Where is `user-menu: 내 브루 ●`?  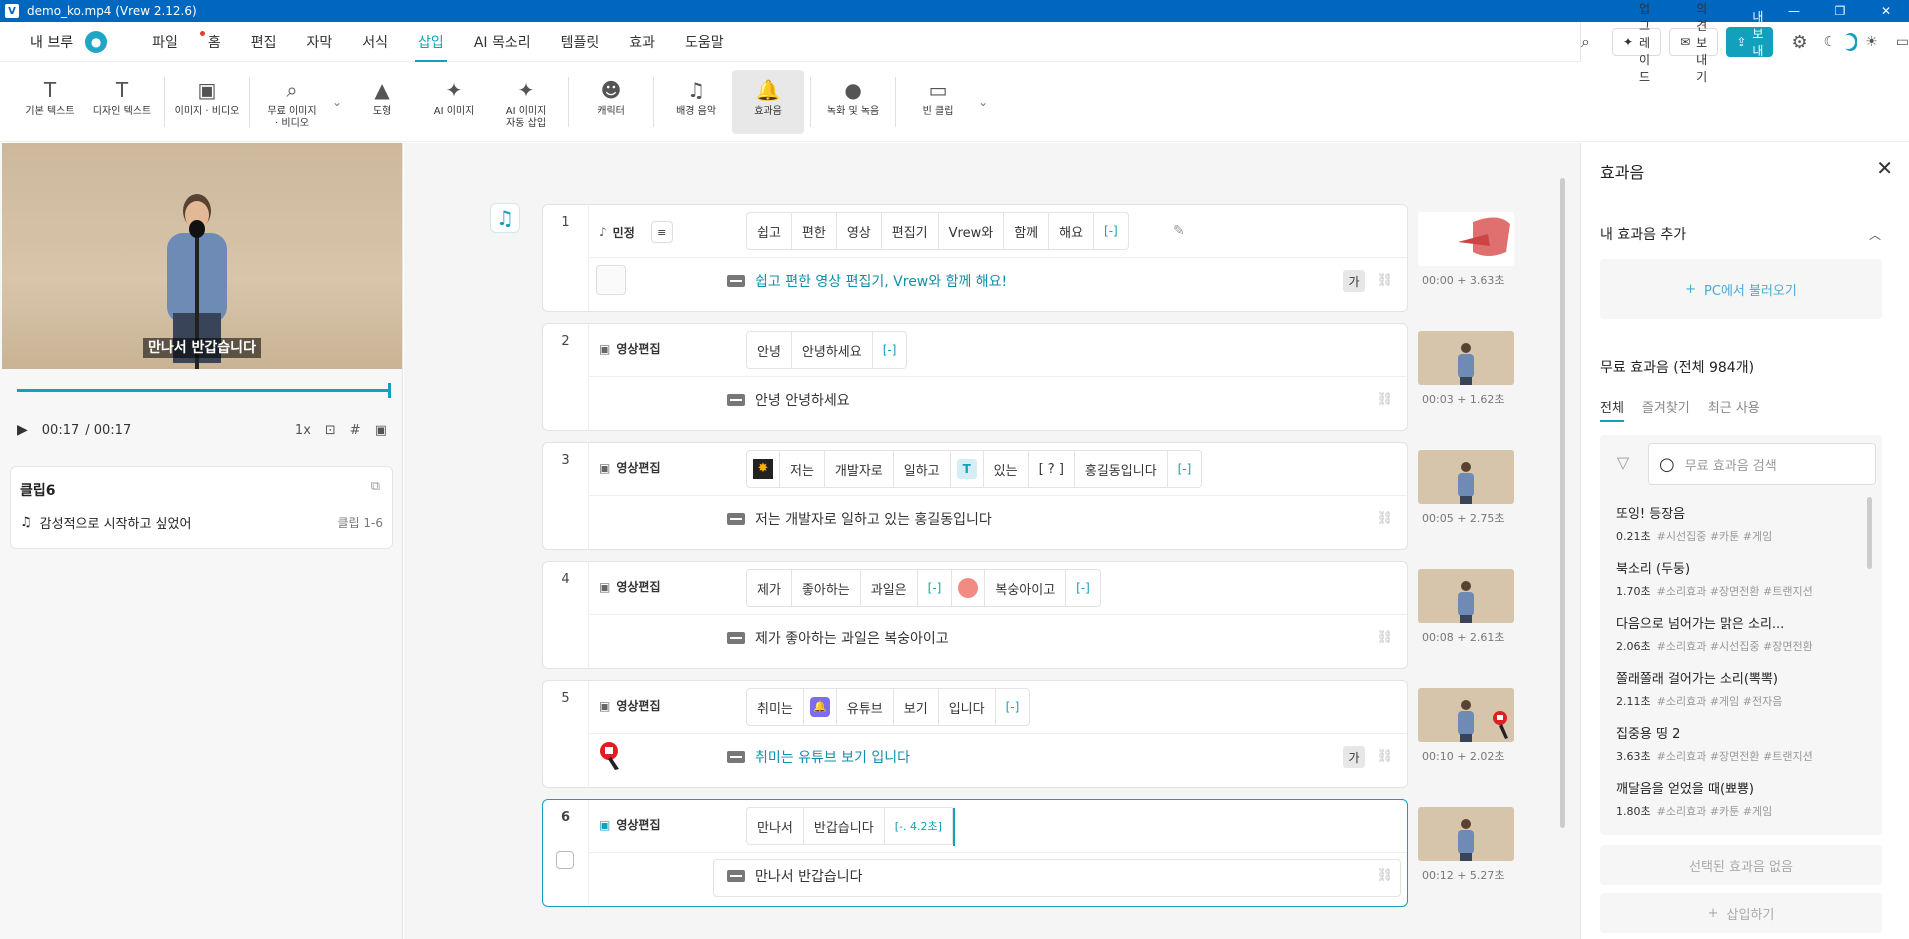
user-menu: 내 브루 ● is located at coordinates (69, 41).